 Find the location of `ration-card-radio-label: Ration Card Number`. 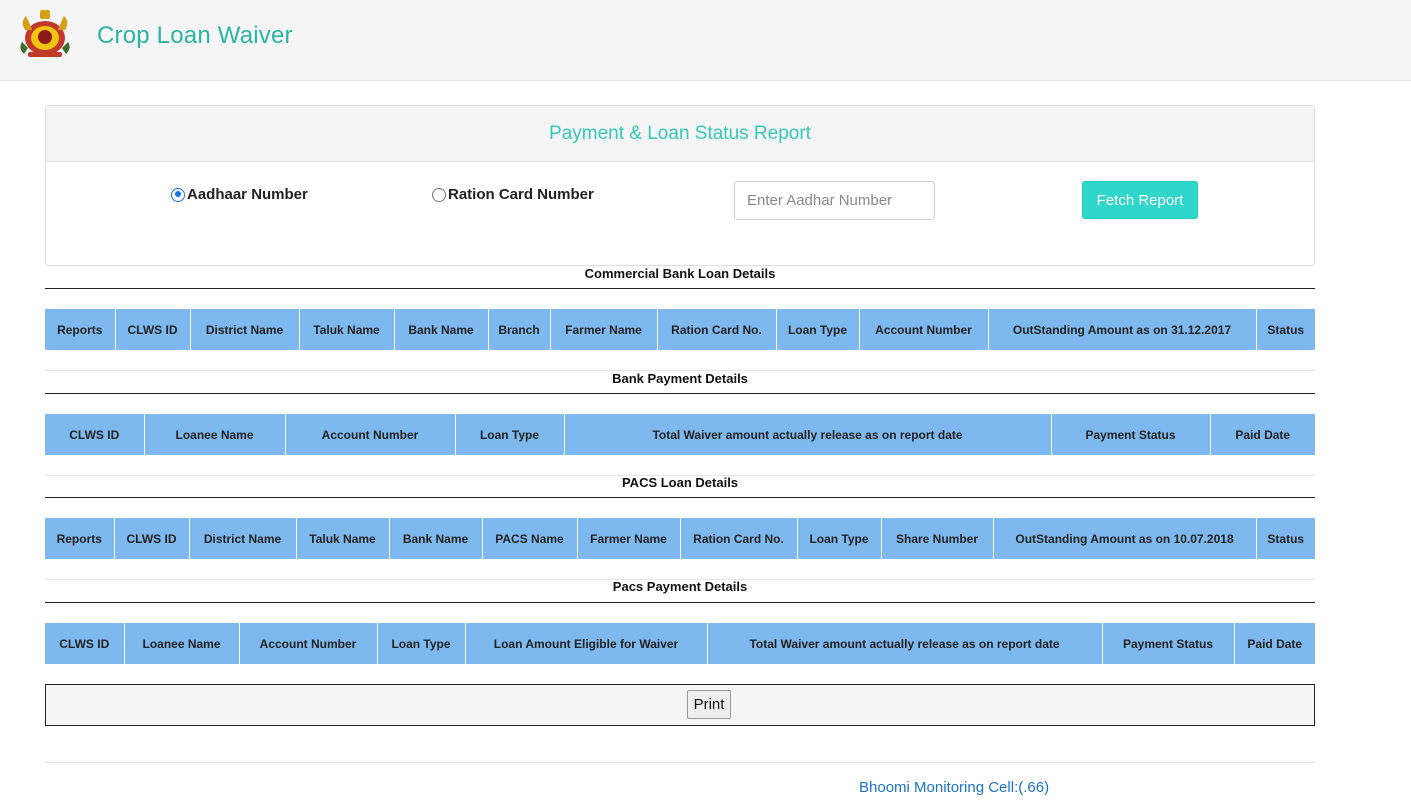

ration-card-radio-label: Ration Card Number is located at coordinates (521, 194).